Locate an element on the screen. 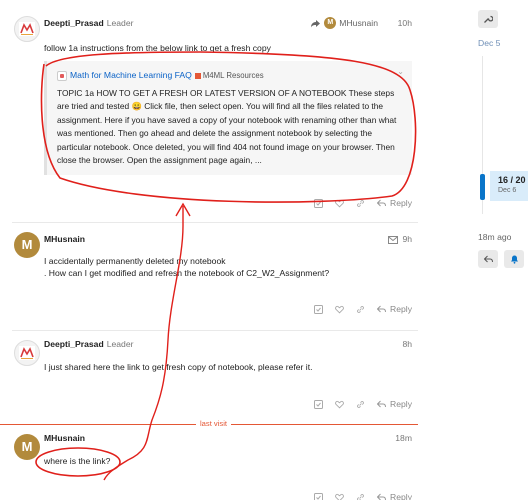 The image size is (528, 500). post-mhusnain-2: M MHusnain 18m where is the link? Reply is located at coordinates (209, 462).